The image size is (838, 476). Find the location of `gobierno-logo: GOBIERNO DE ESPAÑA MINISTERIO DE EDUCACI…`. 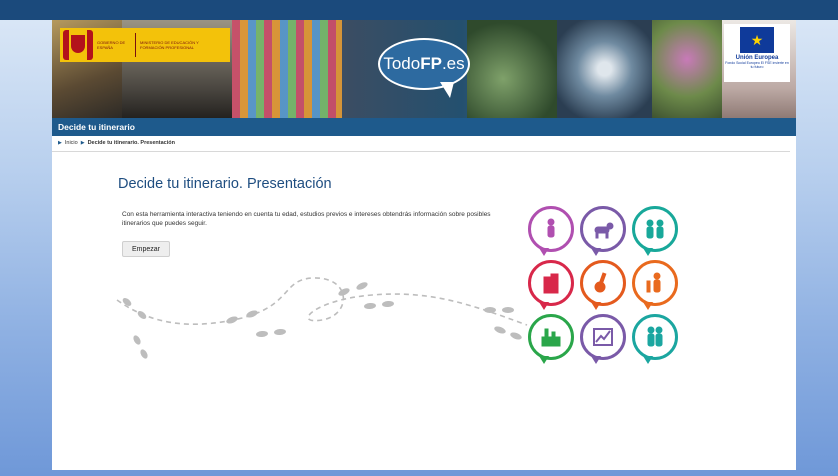

gobierno-logo: GOBIERNO DE ESPAÑA MINISTERIO DE EDUCACI… is located at coordinates (145, 45).